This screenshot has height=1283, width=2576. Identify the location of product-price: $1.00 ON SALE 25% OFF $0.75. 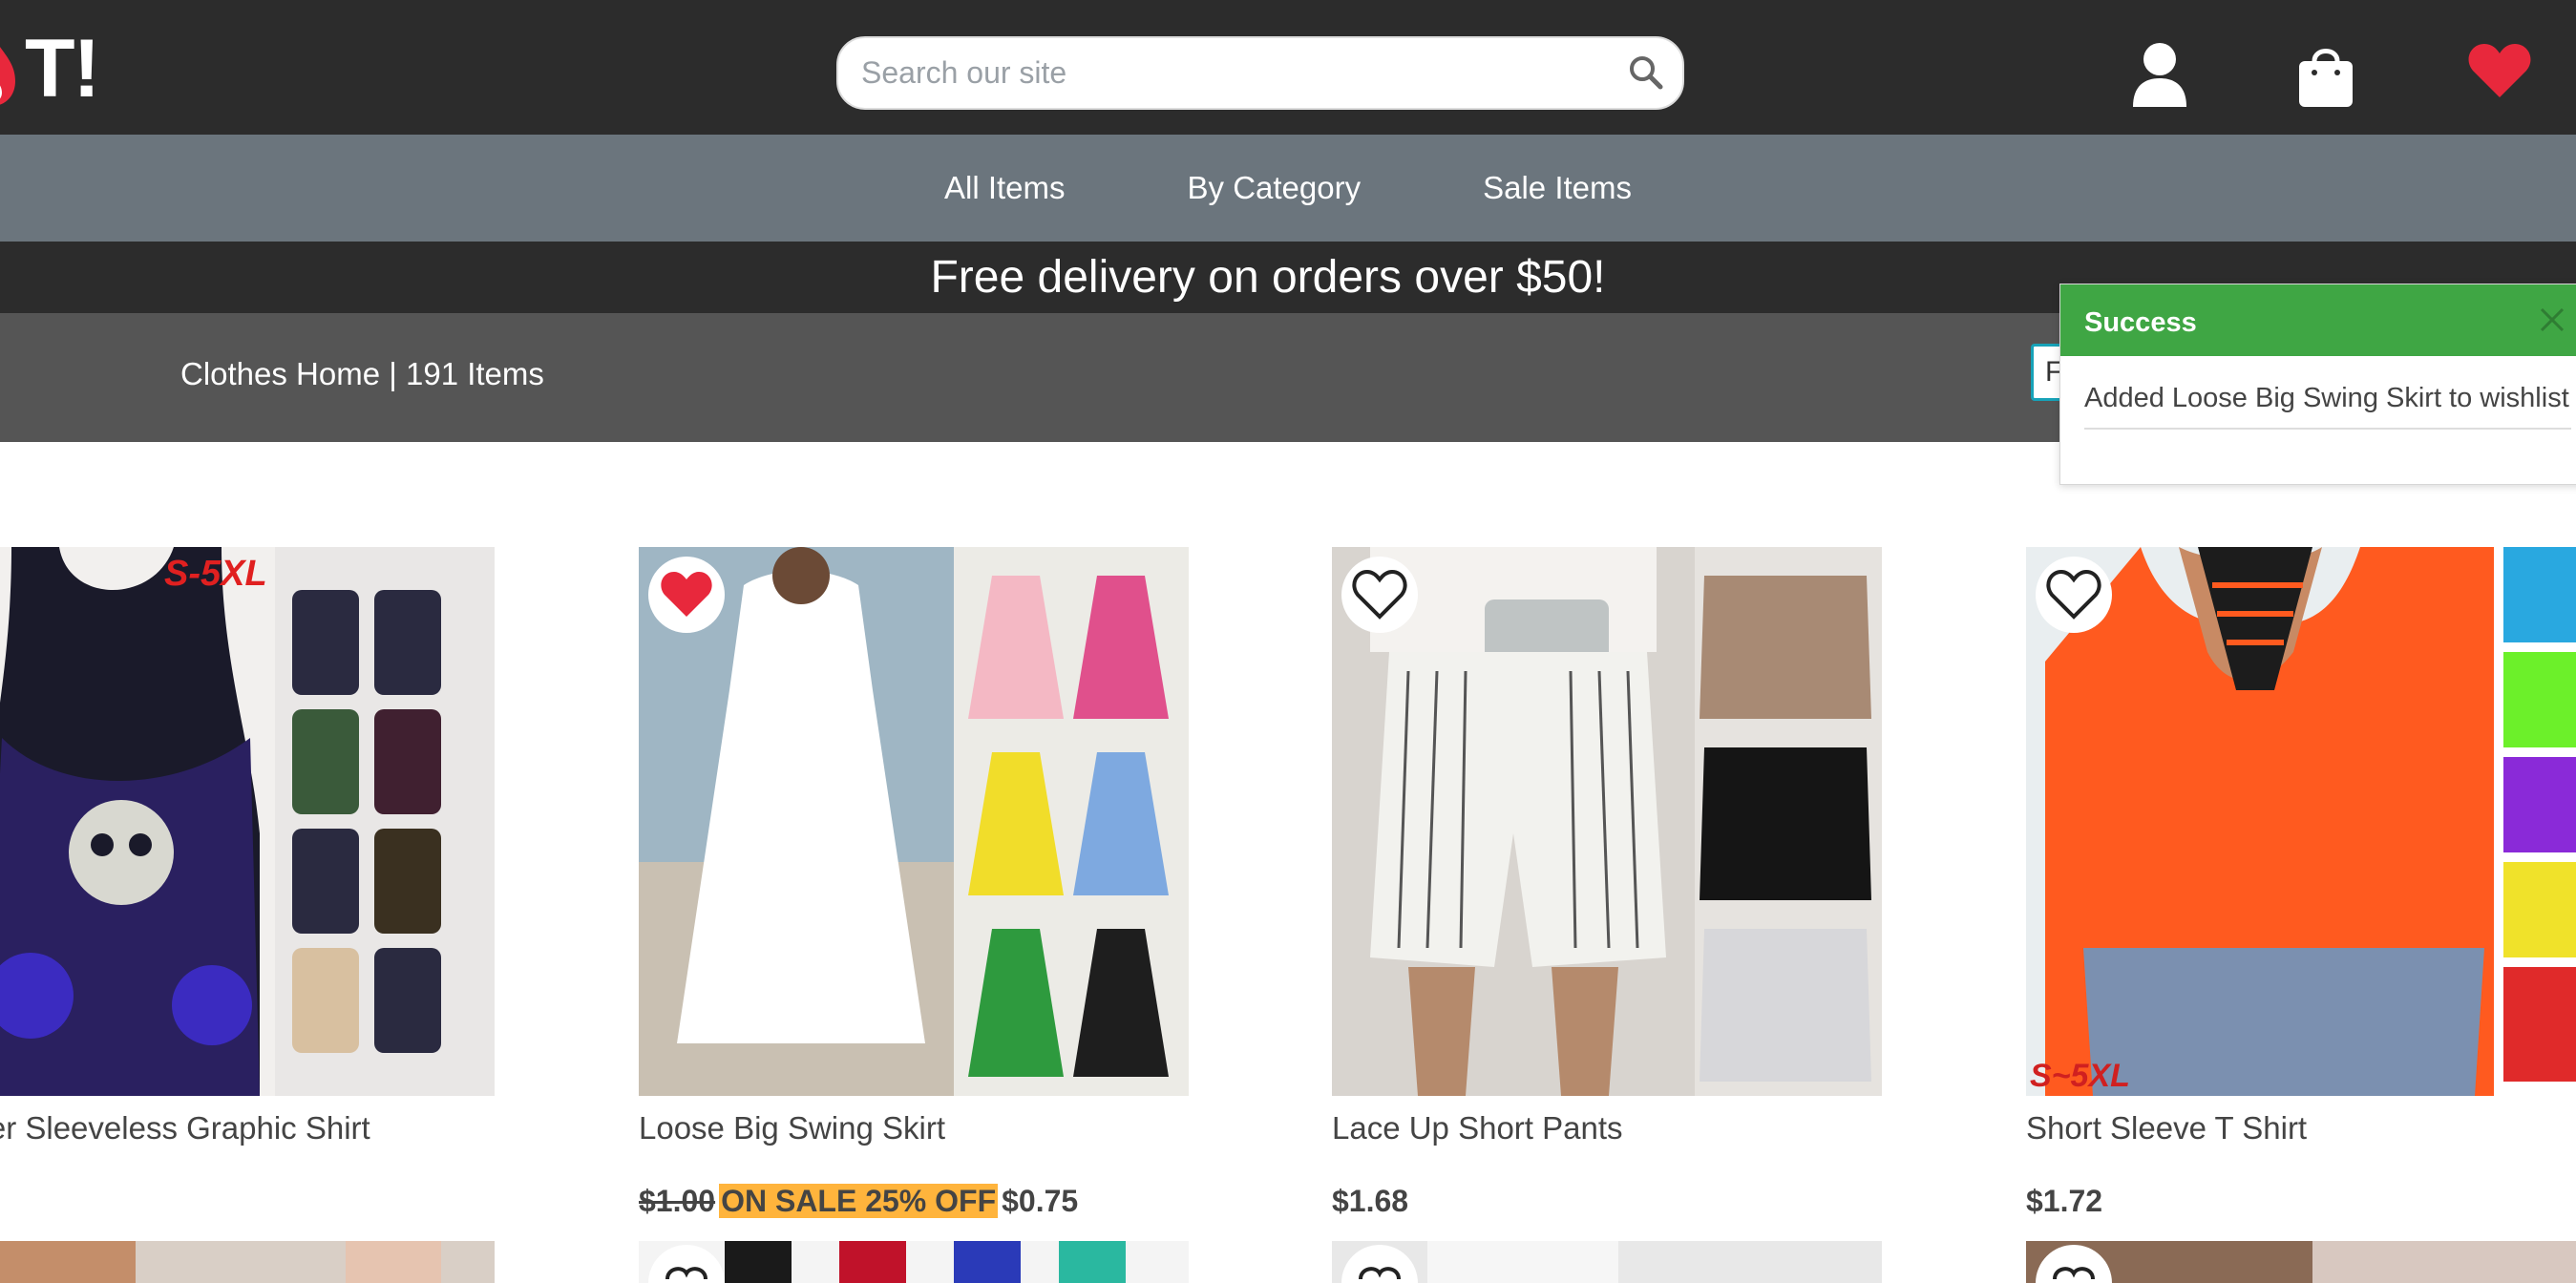
(858, 1201).